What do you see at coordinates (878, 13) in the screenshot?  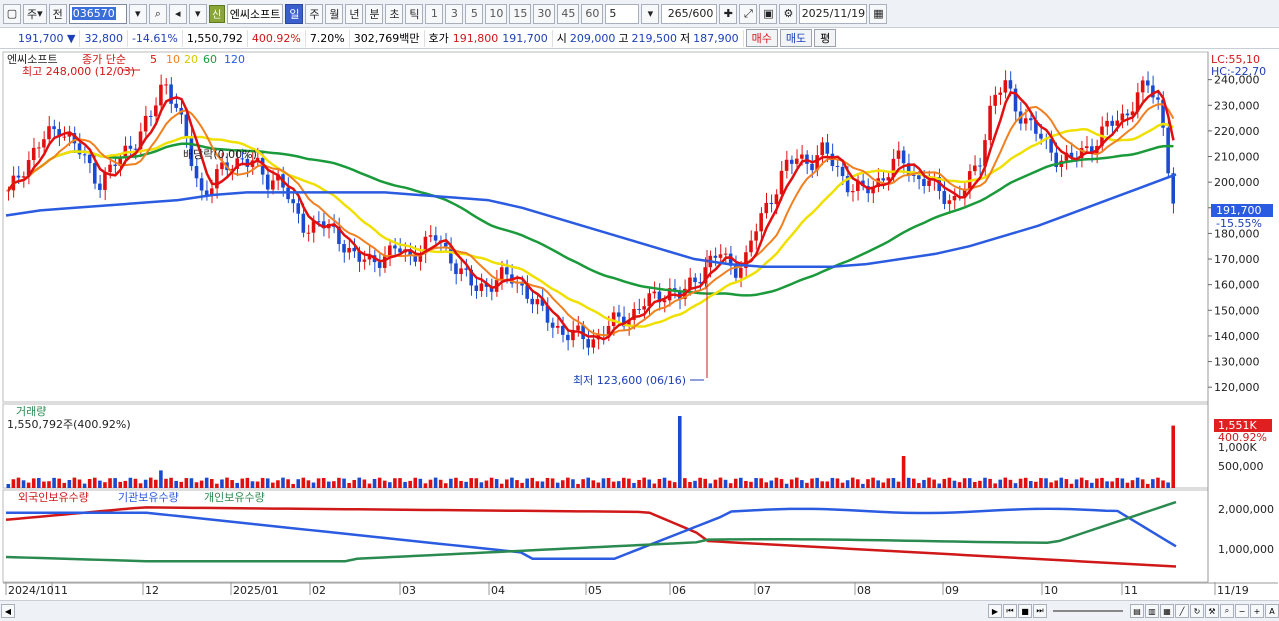 I see `calendar-icon: ▦` at bounding box center [878, 13].